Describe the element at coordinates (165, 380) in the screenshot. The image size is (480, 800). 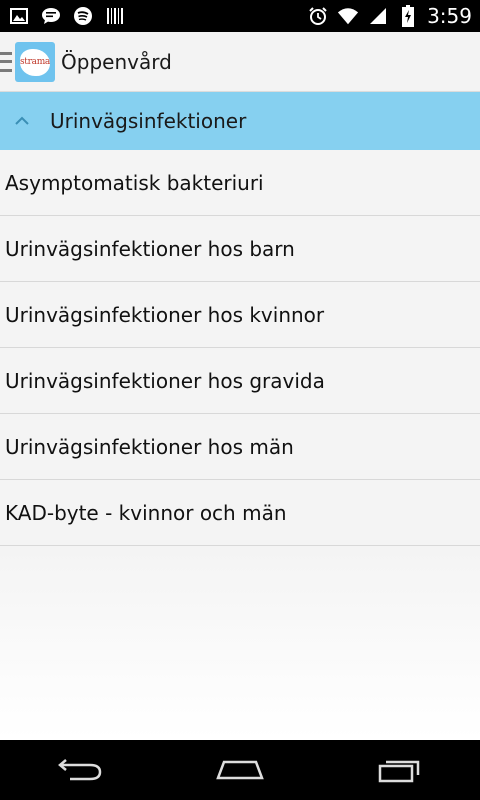
I see `list-item-label: Urinvägsinfektioner hos gravida` at that location.